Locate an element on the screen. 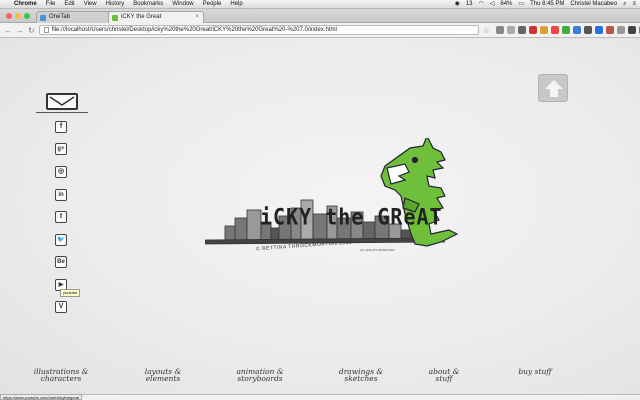  minimize-window-icon is located at coordinates (18, 16).